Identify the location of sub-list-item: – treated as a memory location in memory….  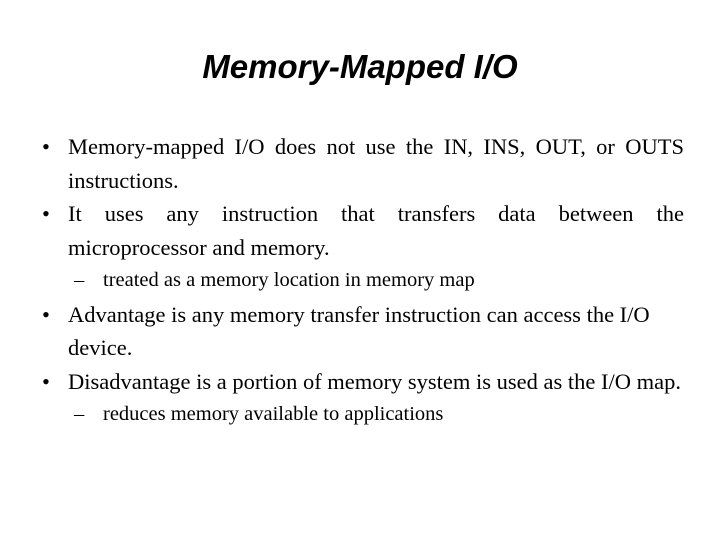
(360, 281).